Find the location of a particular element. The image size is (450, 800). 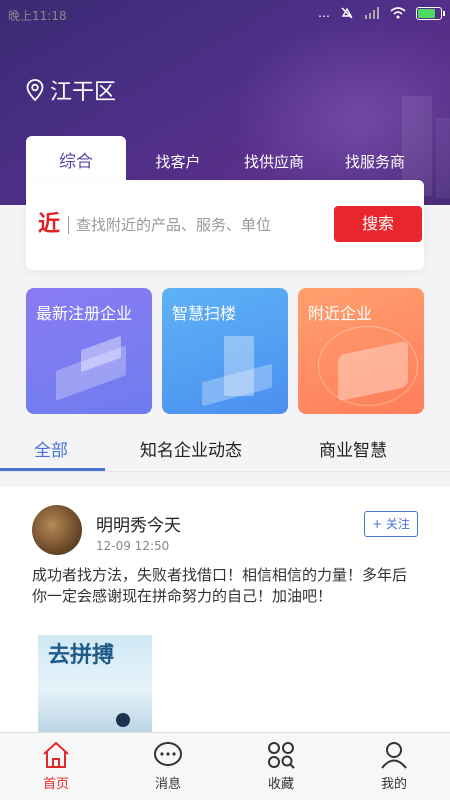

search-tabs: 综合 找客户 找供应商 找服务商 is located at coordinates (225, 158).